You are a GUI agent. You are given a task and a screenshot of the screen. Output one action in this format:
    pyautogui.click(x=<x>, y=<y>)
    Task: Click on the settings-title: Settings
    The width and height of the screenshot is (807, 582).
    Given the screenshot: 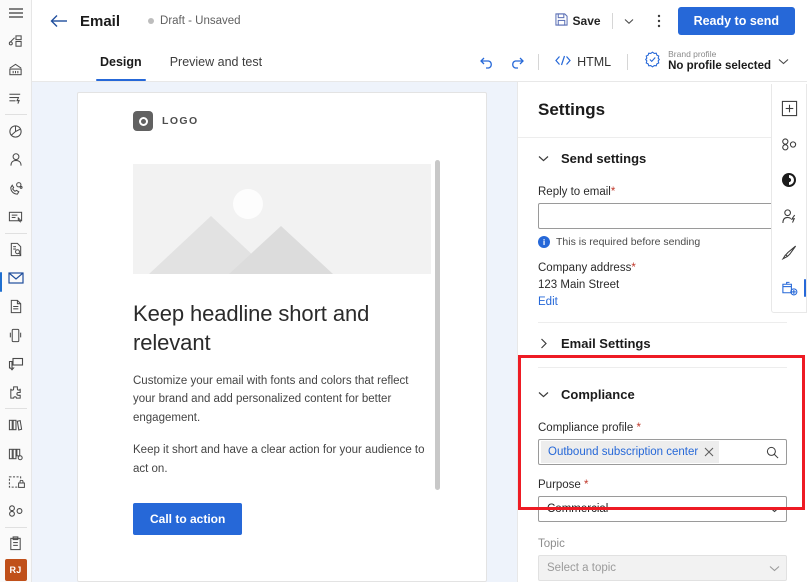 What is the action you would take?
    pyautogui.click(x=572, y=109)
    